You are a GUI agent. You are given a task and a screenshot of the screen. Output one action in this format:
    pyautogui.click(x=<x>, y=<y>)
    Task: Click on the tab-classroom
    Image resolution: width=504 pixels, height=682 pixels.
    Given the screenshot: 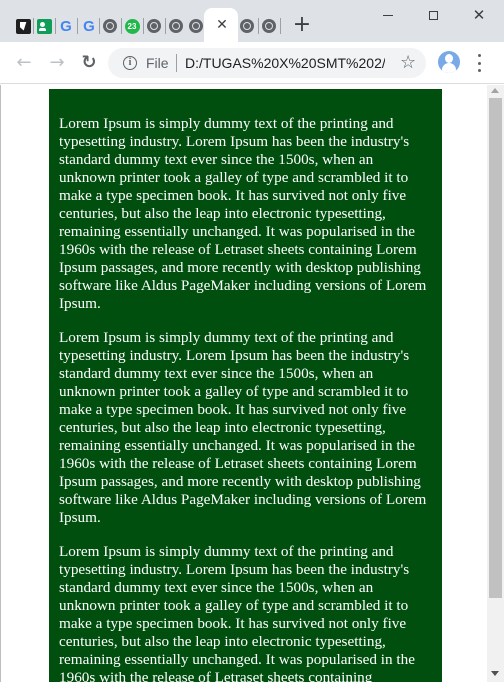 What is the action you would take?
    pyautogui.click(x=44, y=26)
    